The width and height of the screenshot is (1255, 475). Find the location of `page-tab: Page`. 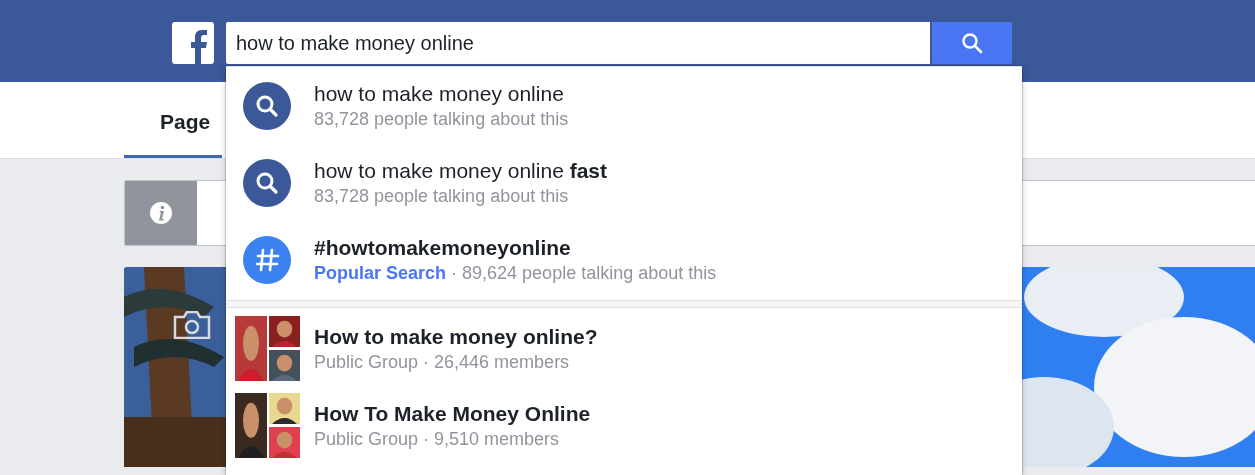

page-tab: Page is located at coordinates (173, 120).